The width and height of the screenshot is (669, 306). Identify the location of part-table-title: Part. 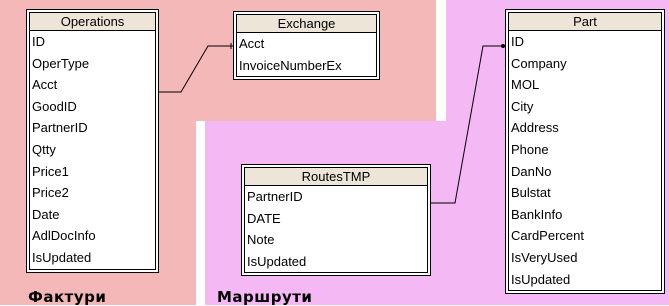
(585, 22).